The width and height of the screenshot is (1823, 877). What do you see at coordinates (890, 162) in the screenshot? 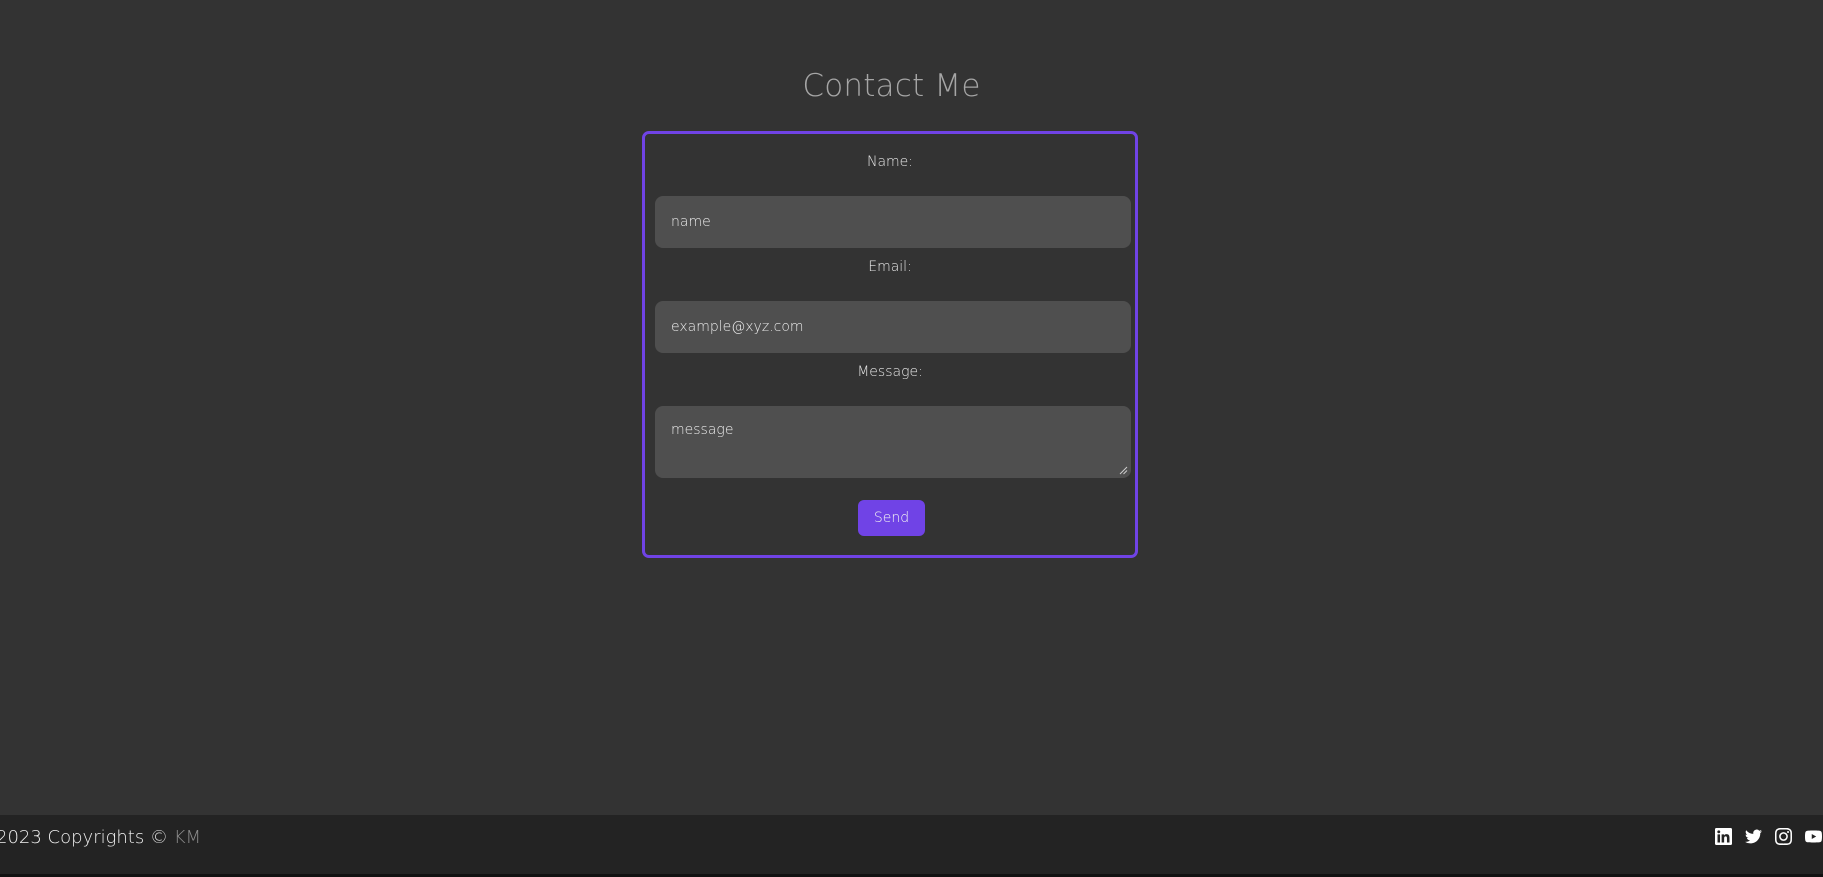
I see `name-label: Name:` at bounding box center [890, 162].